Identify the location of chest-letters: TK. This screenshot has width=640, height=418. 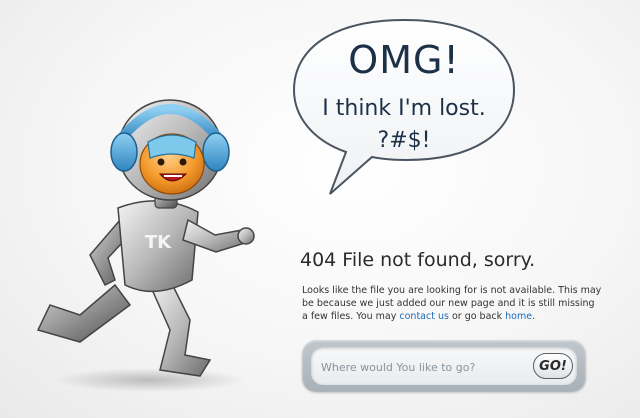
(158, 242).